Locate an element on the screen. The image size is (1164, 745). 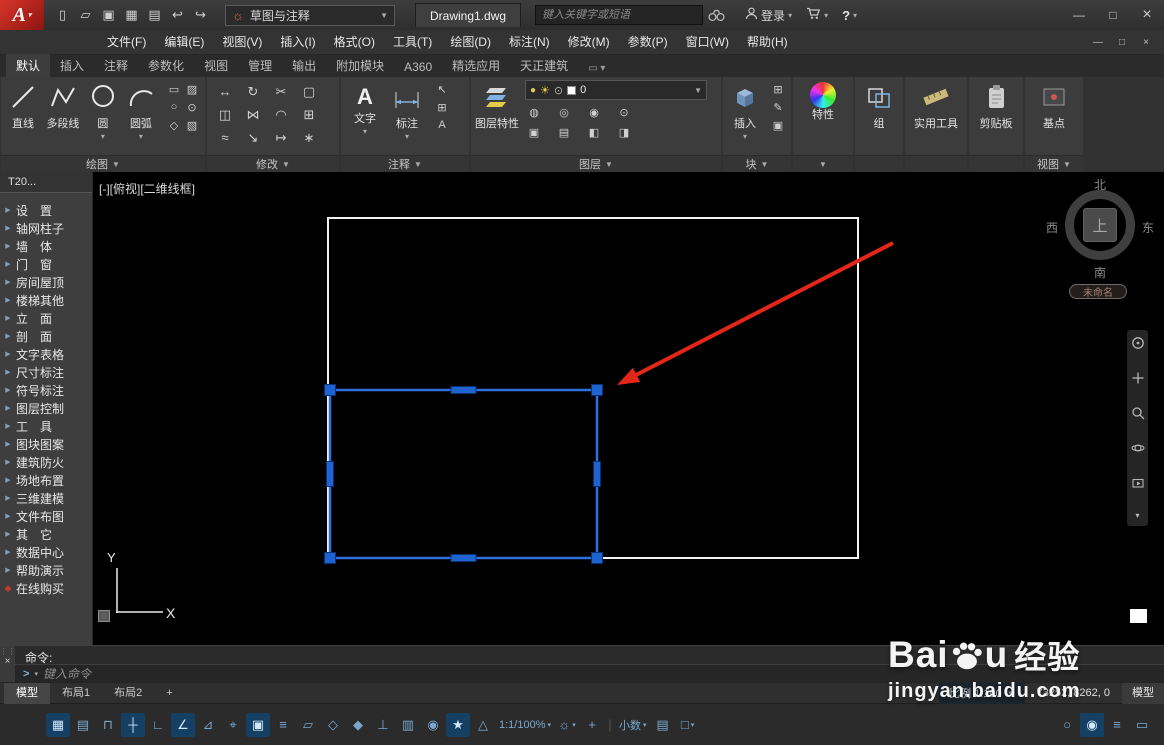
redo-button: ↪ is located at coordinates (200, 15).